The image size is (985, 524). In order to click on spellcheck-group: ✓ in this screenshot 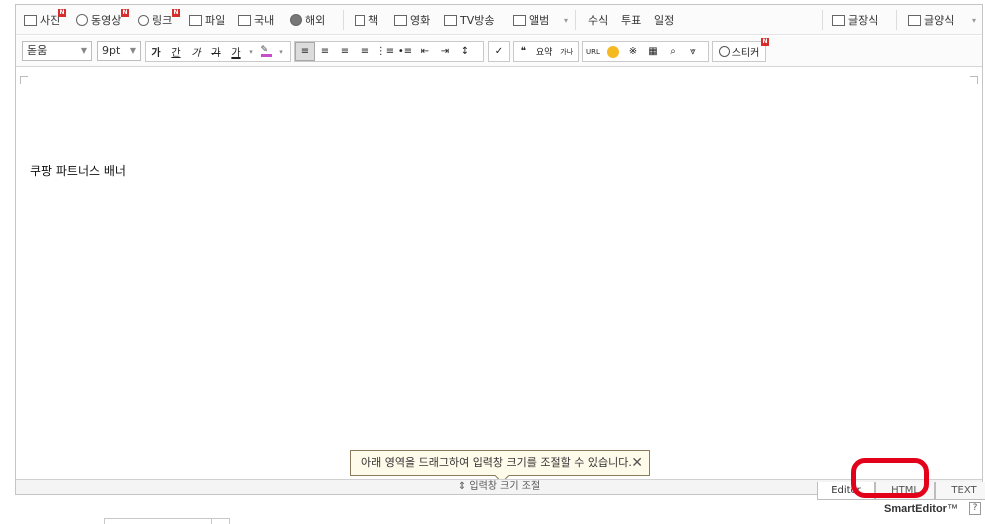, I will do `click(499, 51)`.